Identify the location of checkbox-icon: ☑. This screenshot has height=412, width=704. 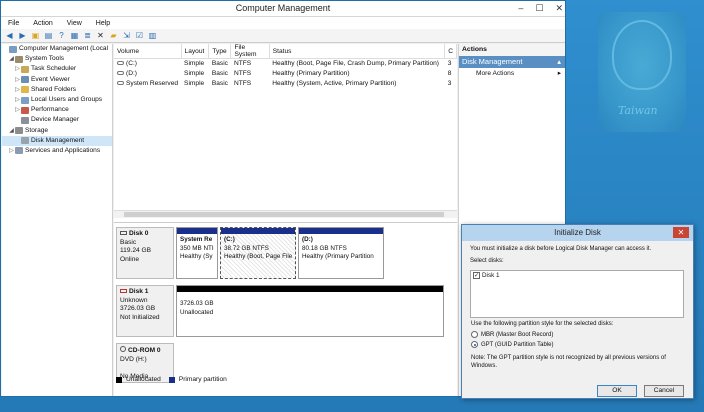
(139, 35).